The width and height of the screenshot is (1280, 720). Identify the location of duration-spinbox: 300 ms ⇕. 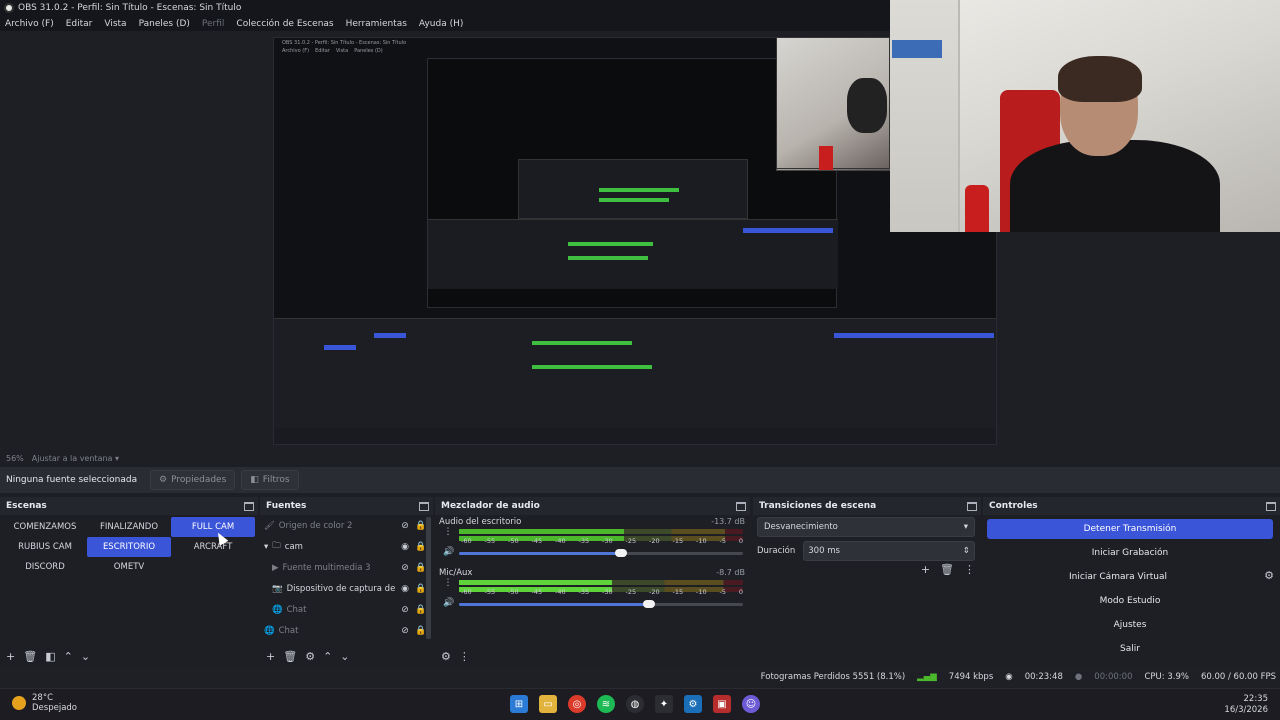
(889, 551).